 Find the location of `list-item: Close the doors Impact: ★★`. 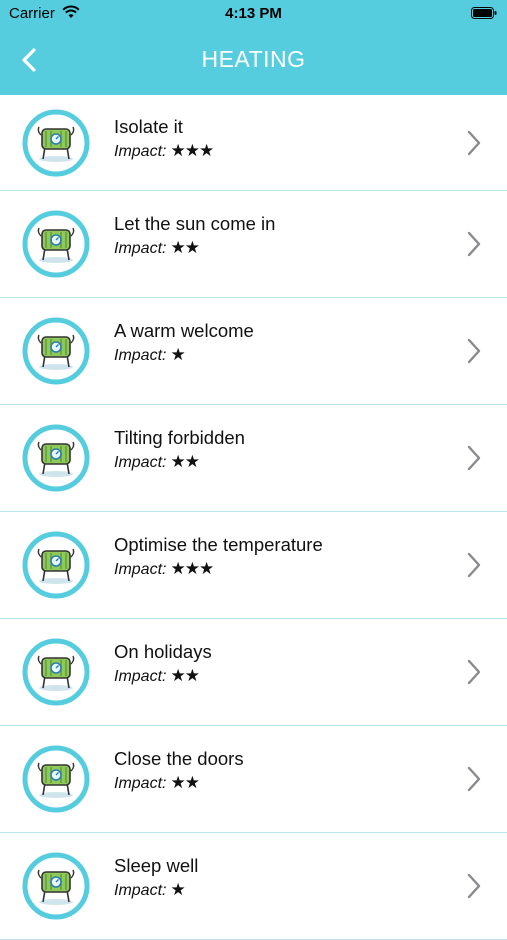

list-item: Close the doors Impact: ★★ is located at coordinates (253, 779).